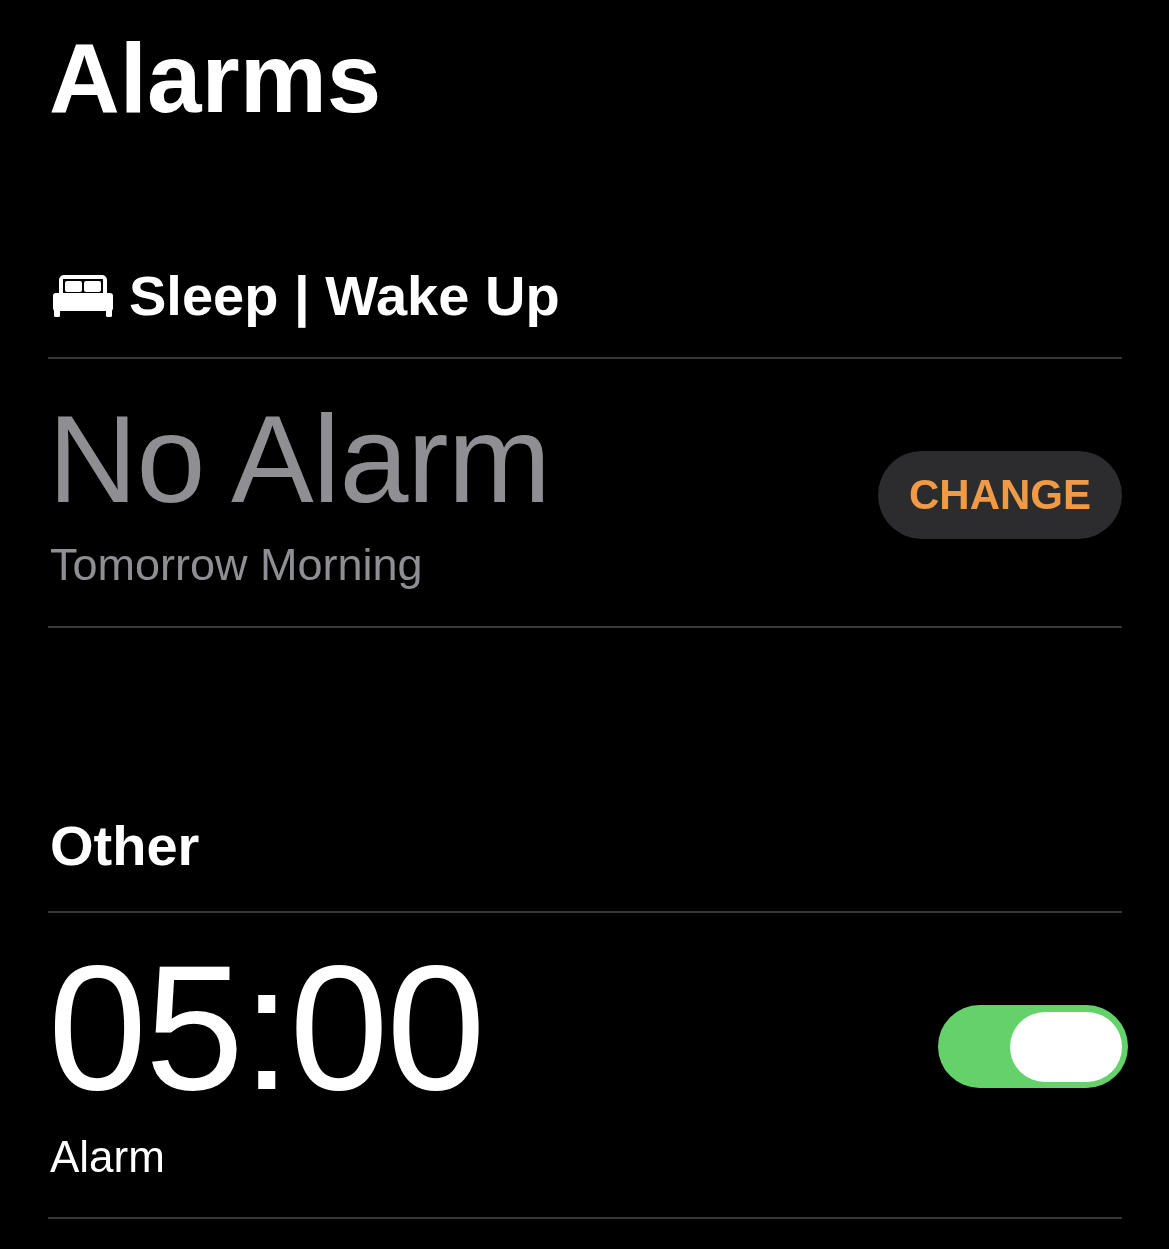 Image resolution: width=1169 pixels, height=1249 pixels. What do you see at coordinates (215, 78) in the screenshot?
I see `page-title: Alarms` at bounding box center [215, 78].